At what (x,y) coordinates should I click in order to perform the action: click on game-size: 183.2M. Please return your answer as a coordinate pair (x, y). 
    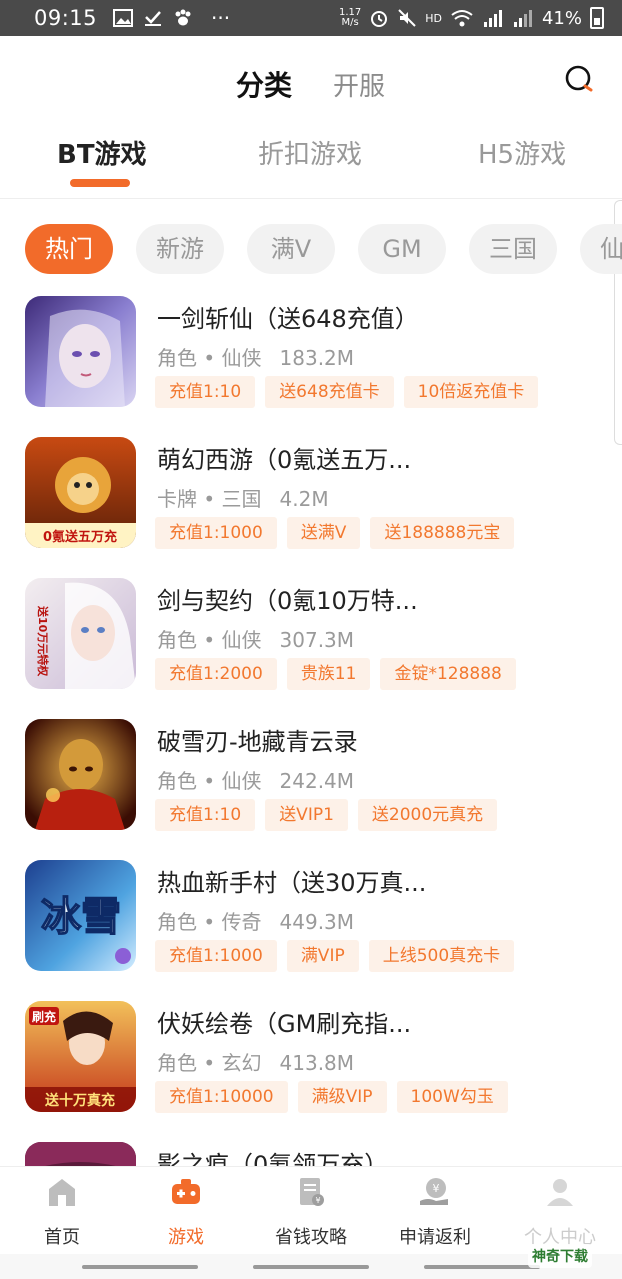
    Looking at the image, I should click on (317, 358).